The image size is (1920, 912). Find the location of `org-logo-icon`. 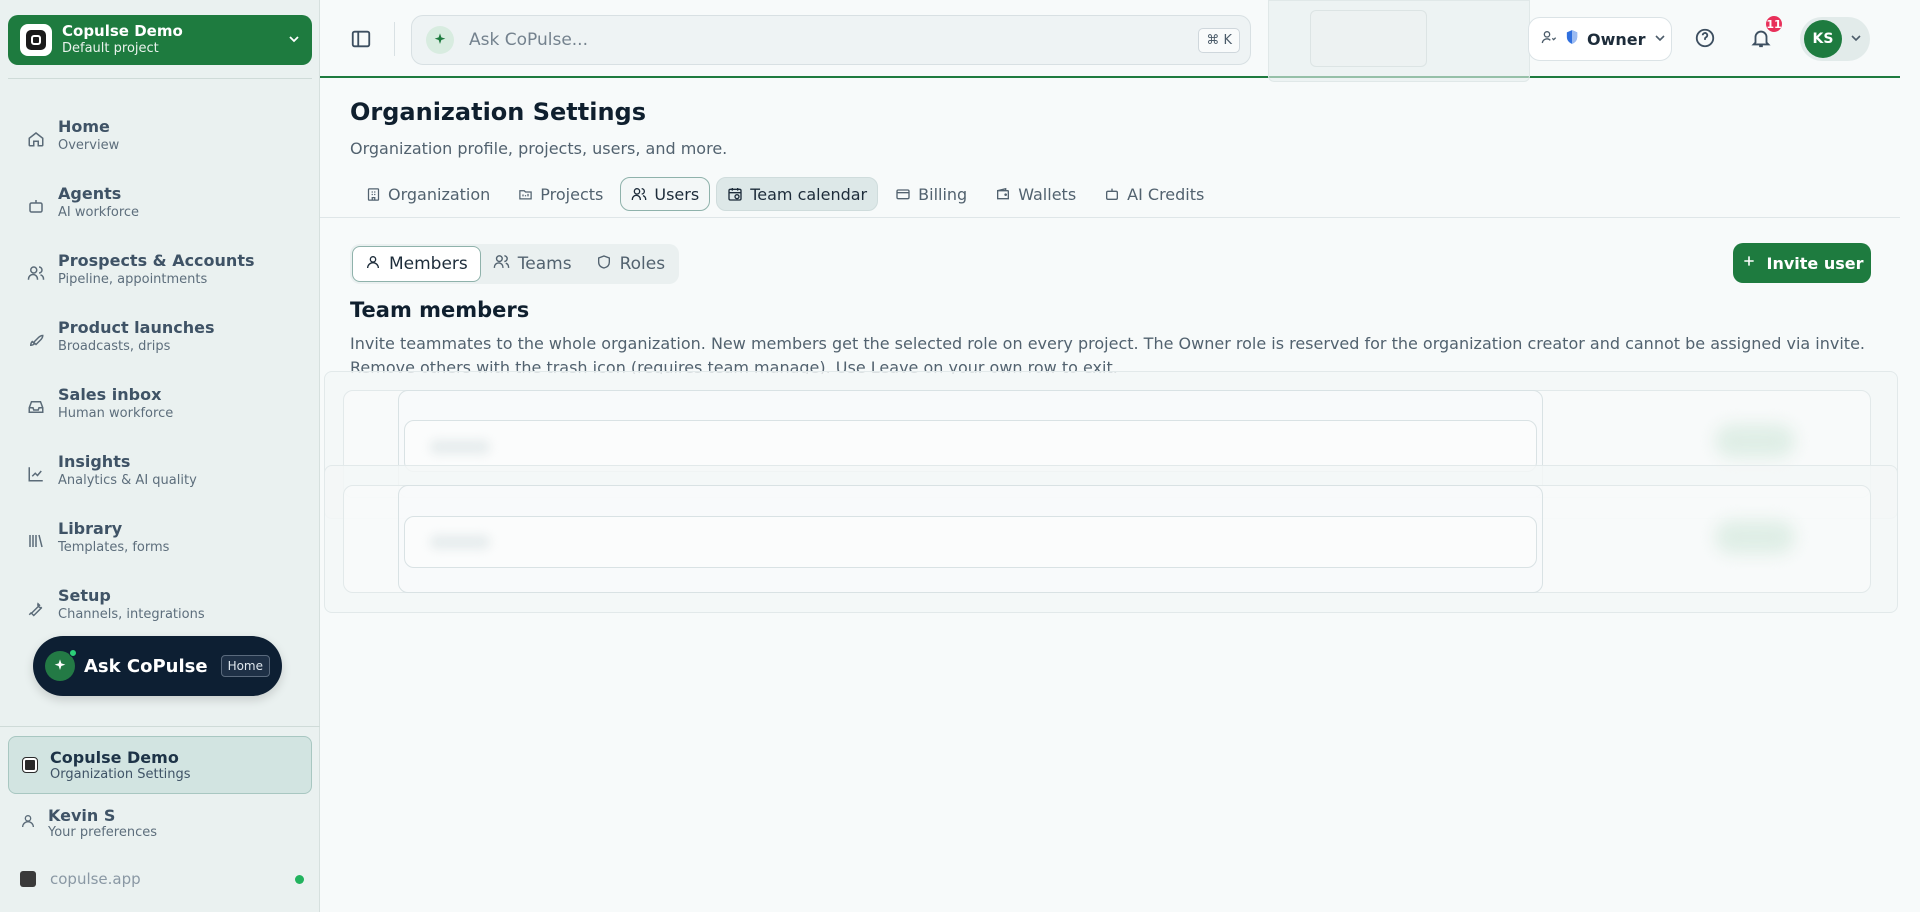

org-logo-icon is located at coordinates (30, 765).